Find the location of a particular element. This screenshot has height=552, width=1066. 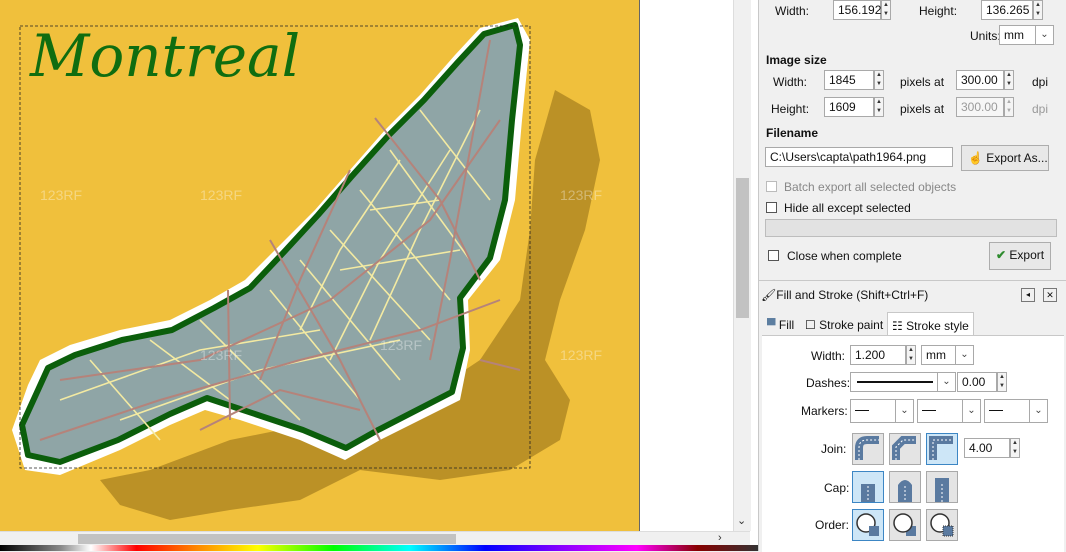

hide-all-label: Hide all except selected is located at coordinates (847, 208).